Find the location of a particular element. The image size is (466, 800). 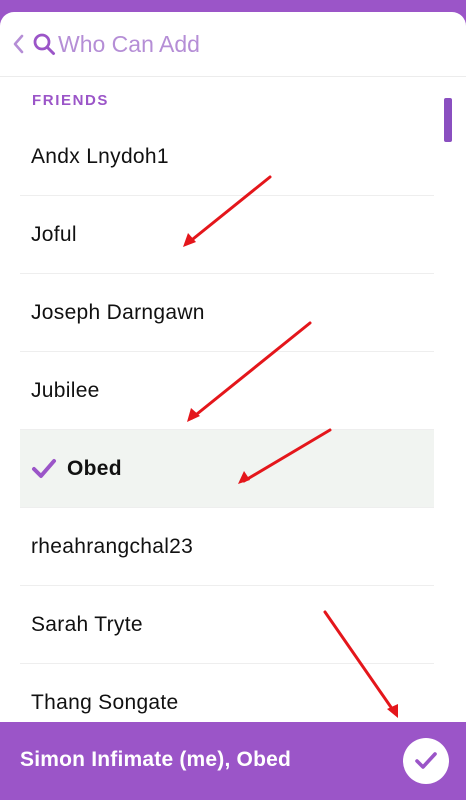

check-icon-wrapper is located at coordinates (43, 469).